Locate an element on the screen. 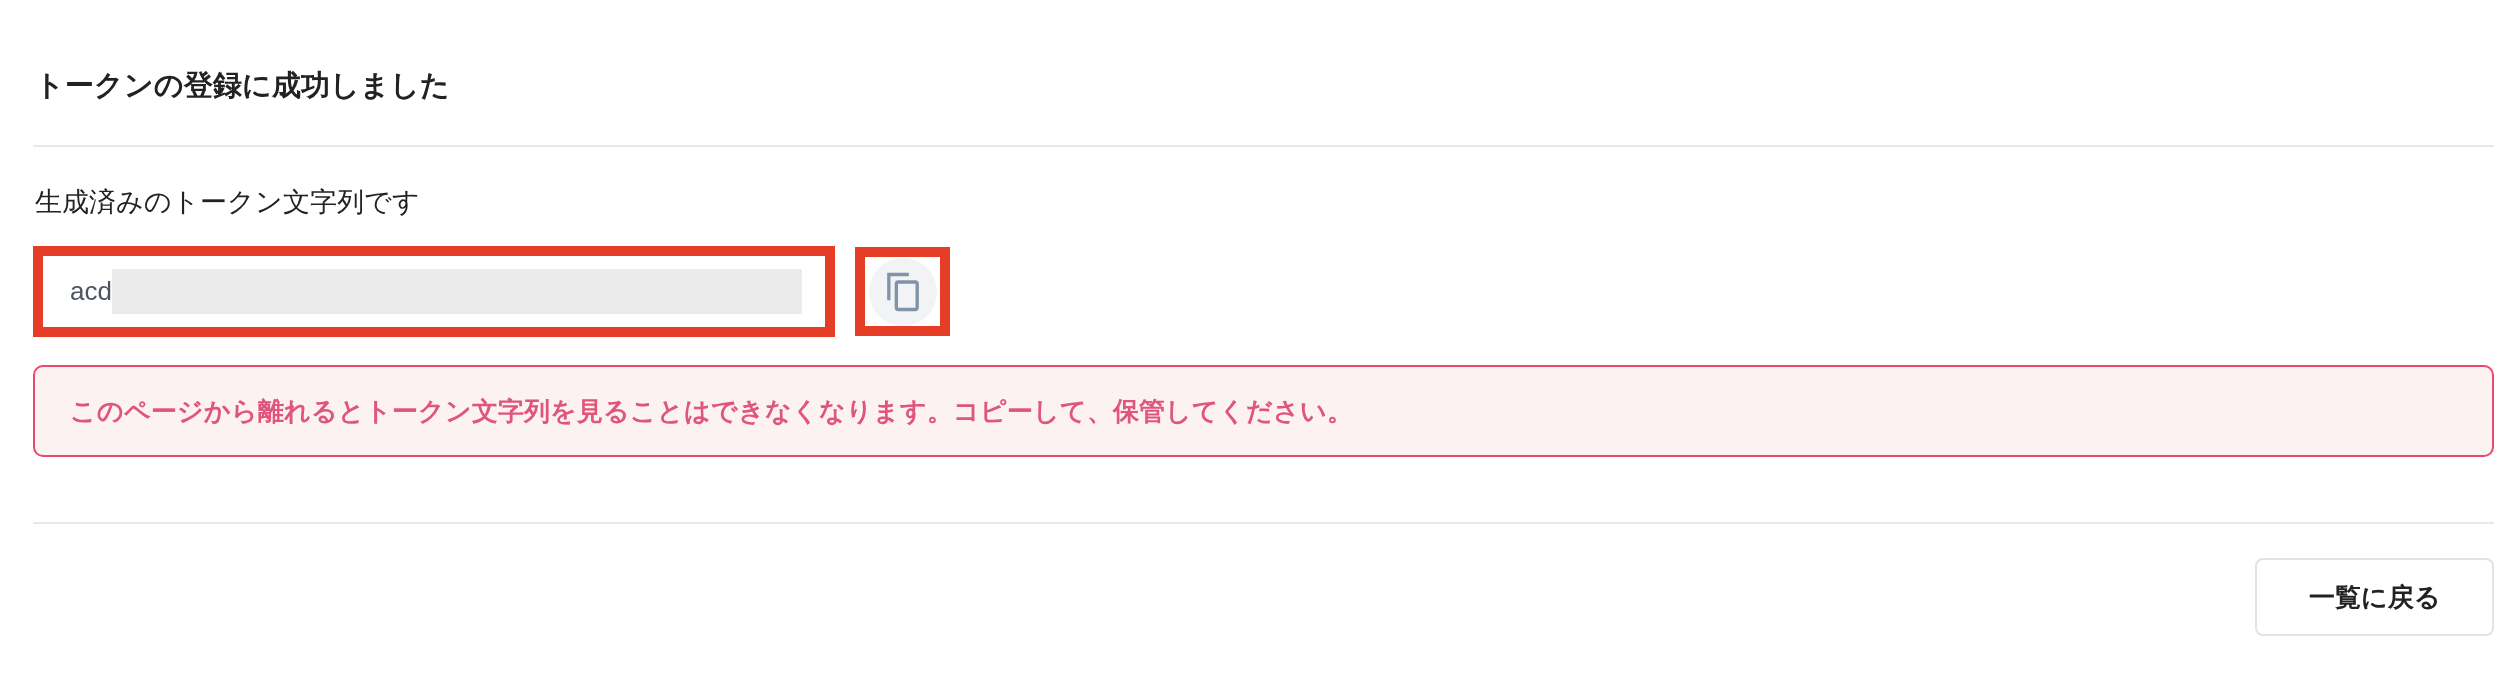 The width and height of the screenshot is (2514, 686). field-label: 生成済みのトークン文字列です is located at coordinates (227, 202).